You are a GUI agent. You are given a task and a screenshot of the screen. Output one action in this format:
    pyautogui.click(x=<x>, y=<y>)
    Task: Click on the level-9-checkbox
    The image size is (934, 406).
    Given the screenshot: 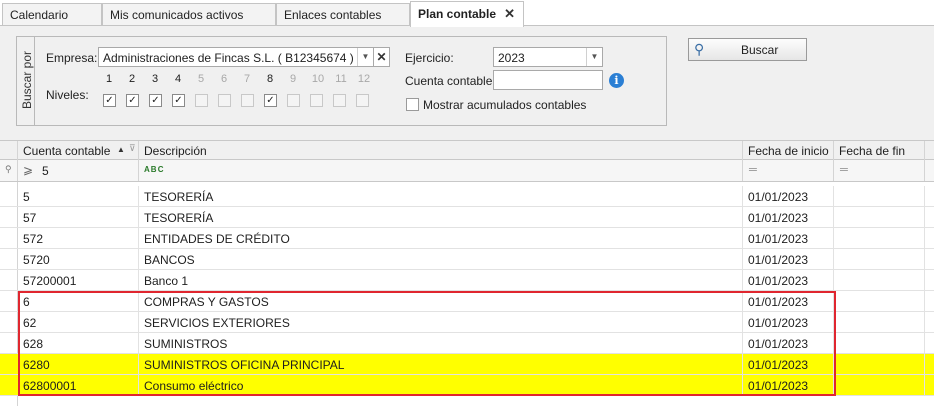 What is the action you would take?
    pyautogui.click(x=293, y=100)
    